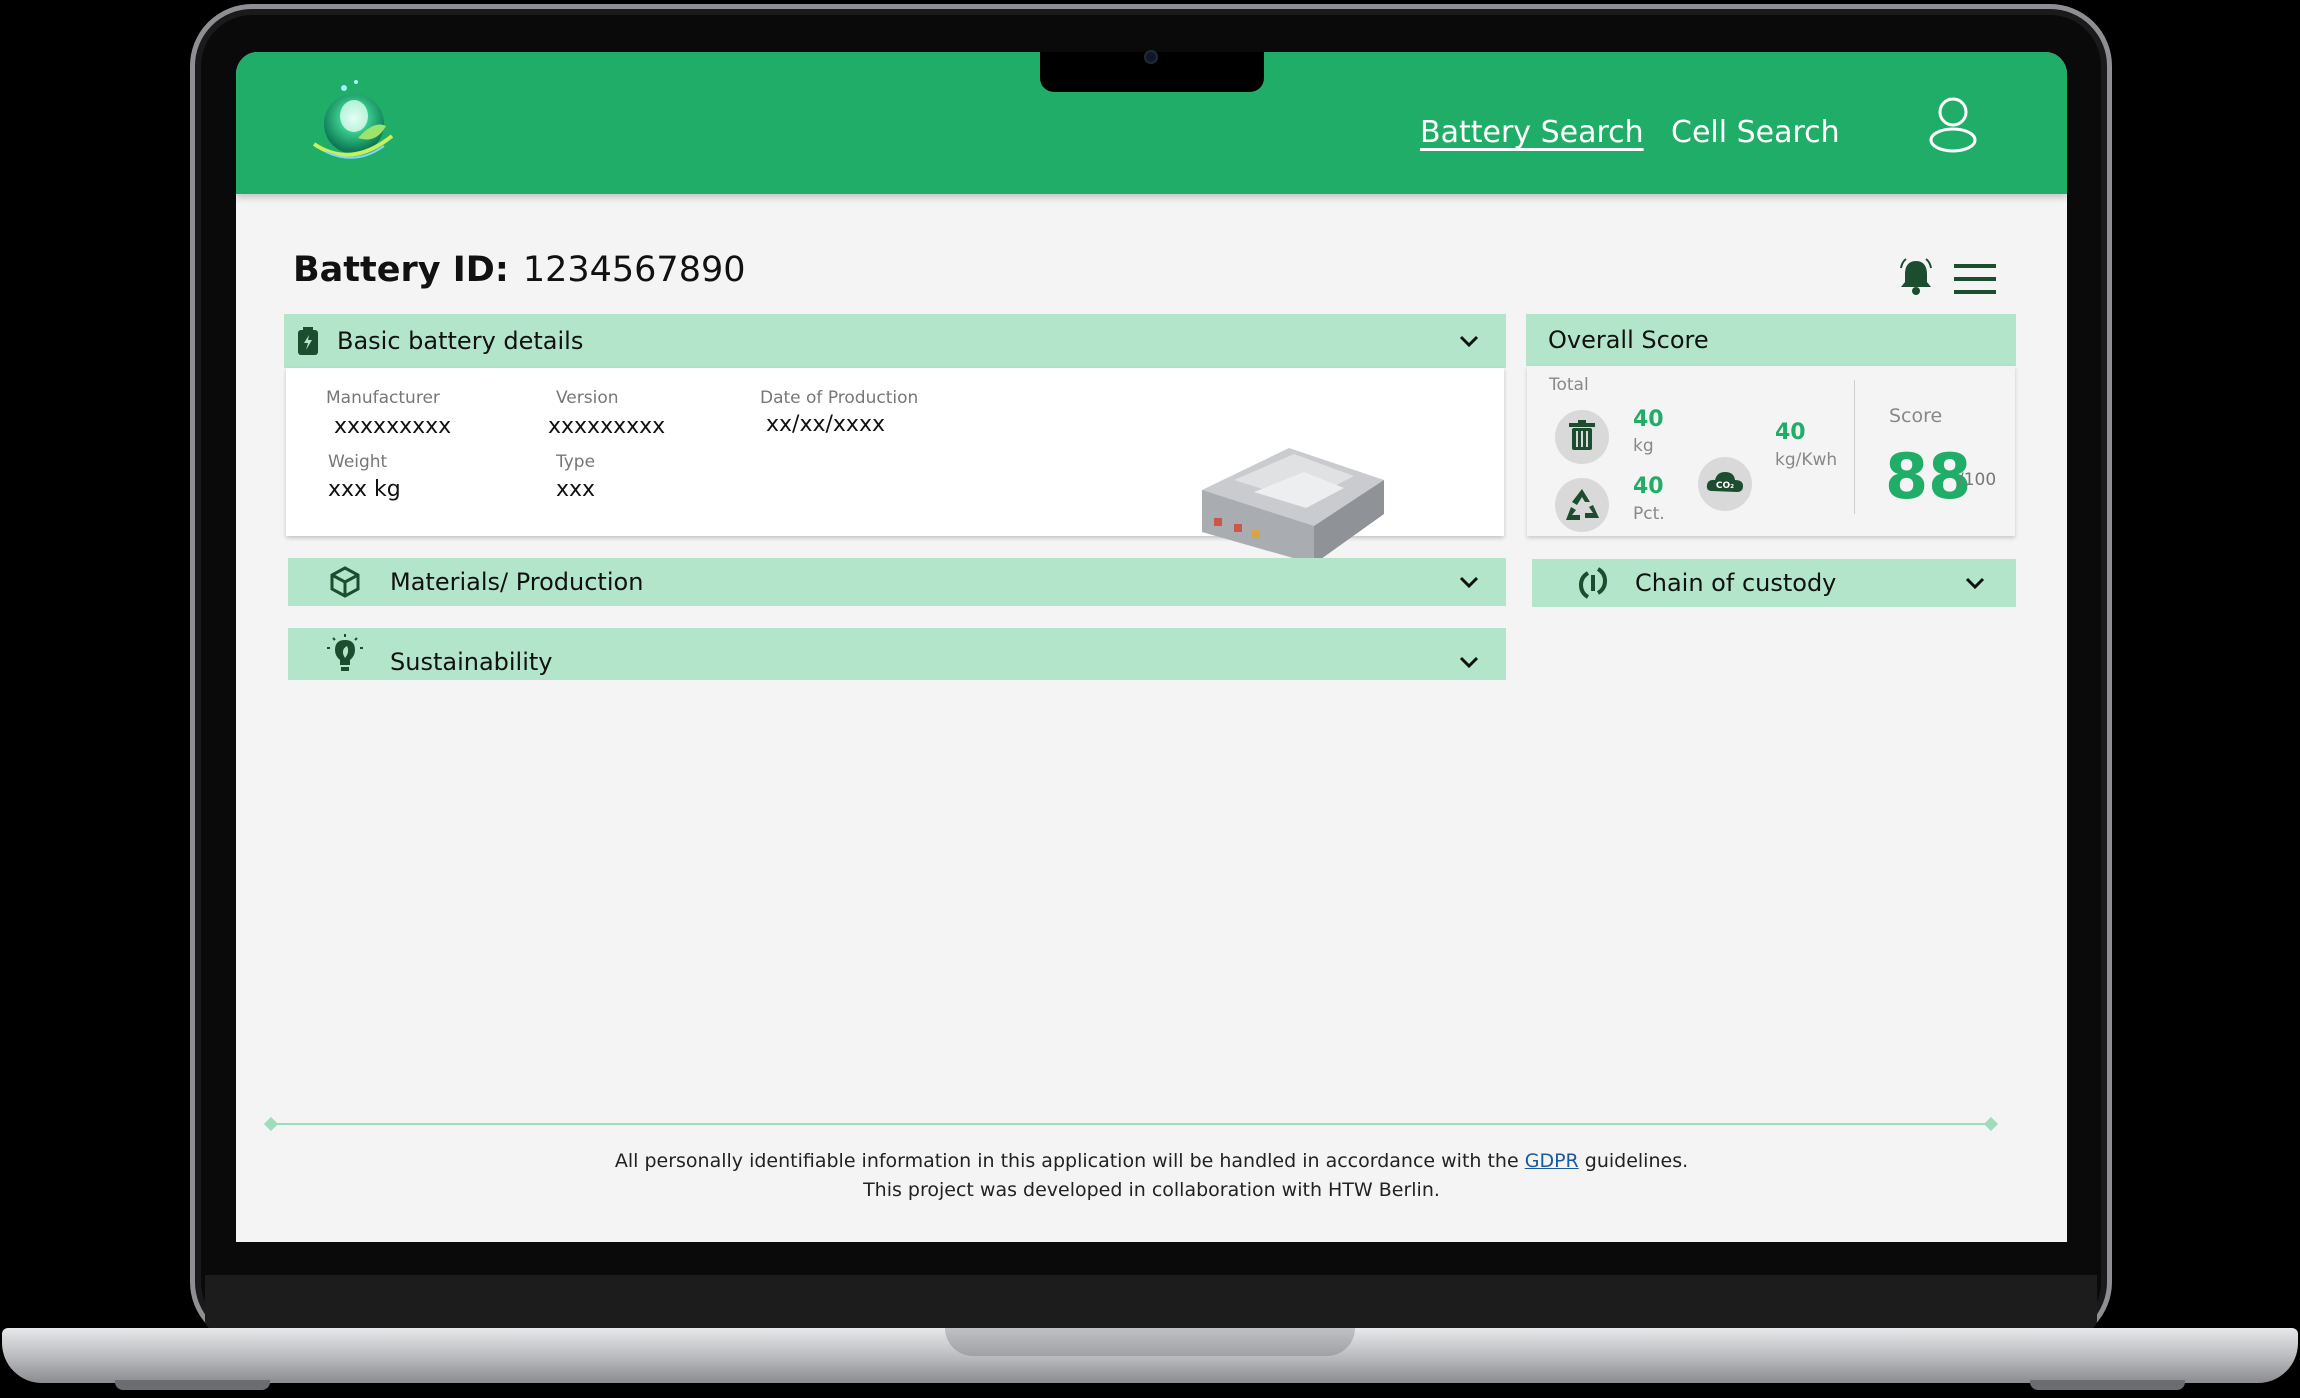  What do you see at coordinates (1569, 385) in the screenshot?
I see `total-label: Total` at bounding box center [1569, 385].